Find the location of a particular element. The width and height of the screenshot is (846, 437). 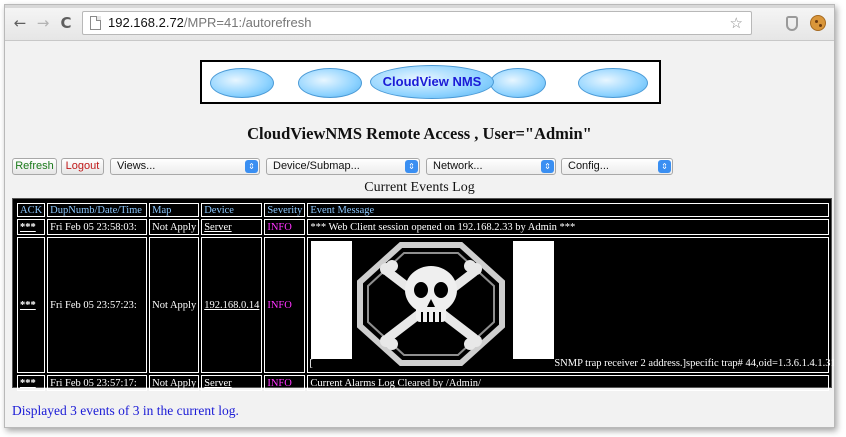

device-submap-select: Device/Submap... ⇕ is located at coordinates (343, 166).